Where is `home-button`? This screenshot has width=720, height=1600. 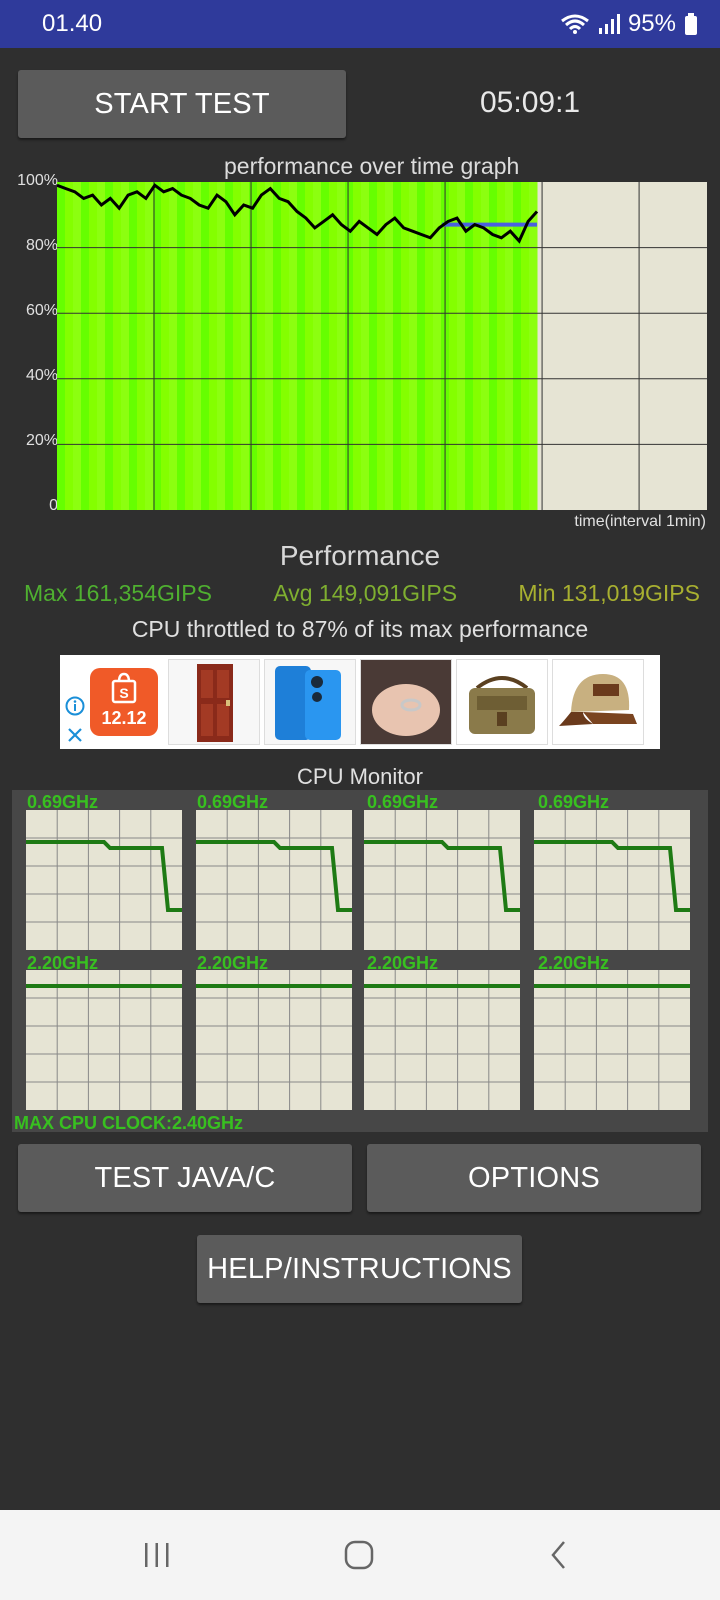 home-button is located at coordinates (359, 1555).